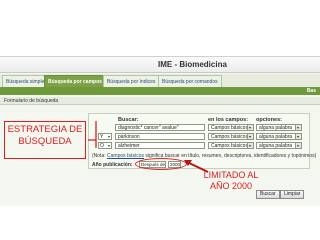 The image size is (320, 240). I want to click on year-limit-line-2: AÑO 2000, so click(231, 186).